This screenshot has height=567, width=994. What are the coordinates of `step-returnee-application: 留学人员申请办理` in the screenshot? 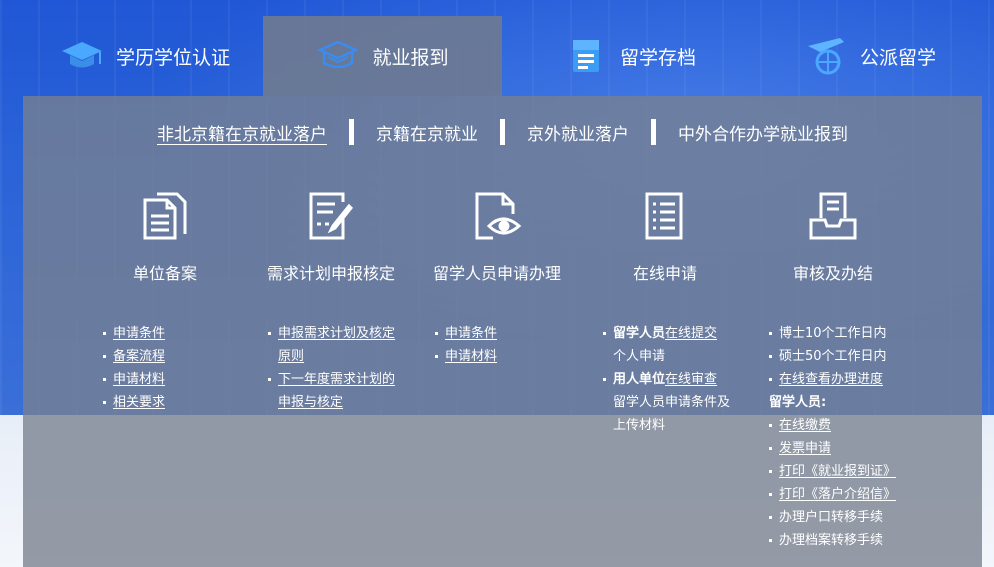 It's located at (497, 236).